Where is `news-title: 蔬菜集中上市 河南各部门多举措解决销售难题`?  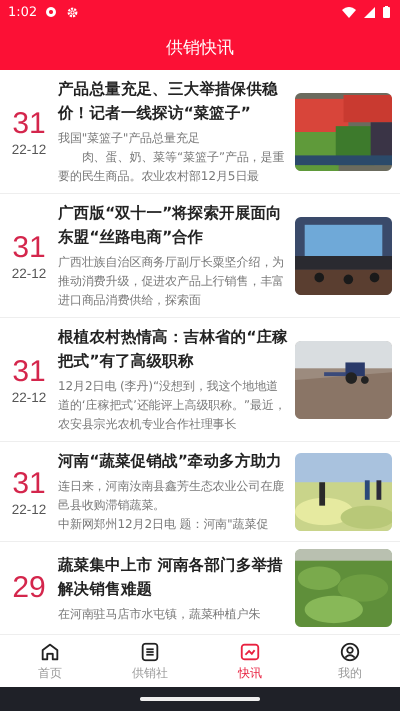 news-title: 蔬菜集中上市 河南各部门多举措解决销售难题 is located at coordinates (171, 577).